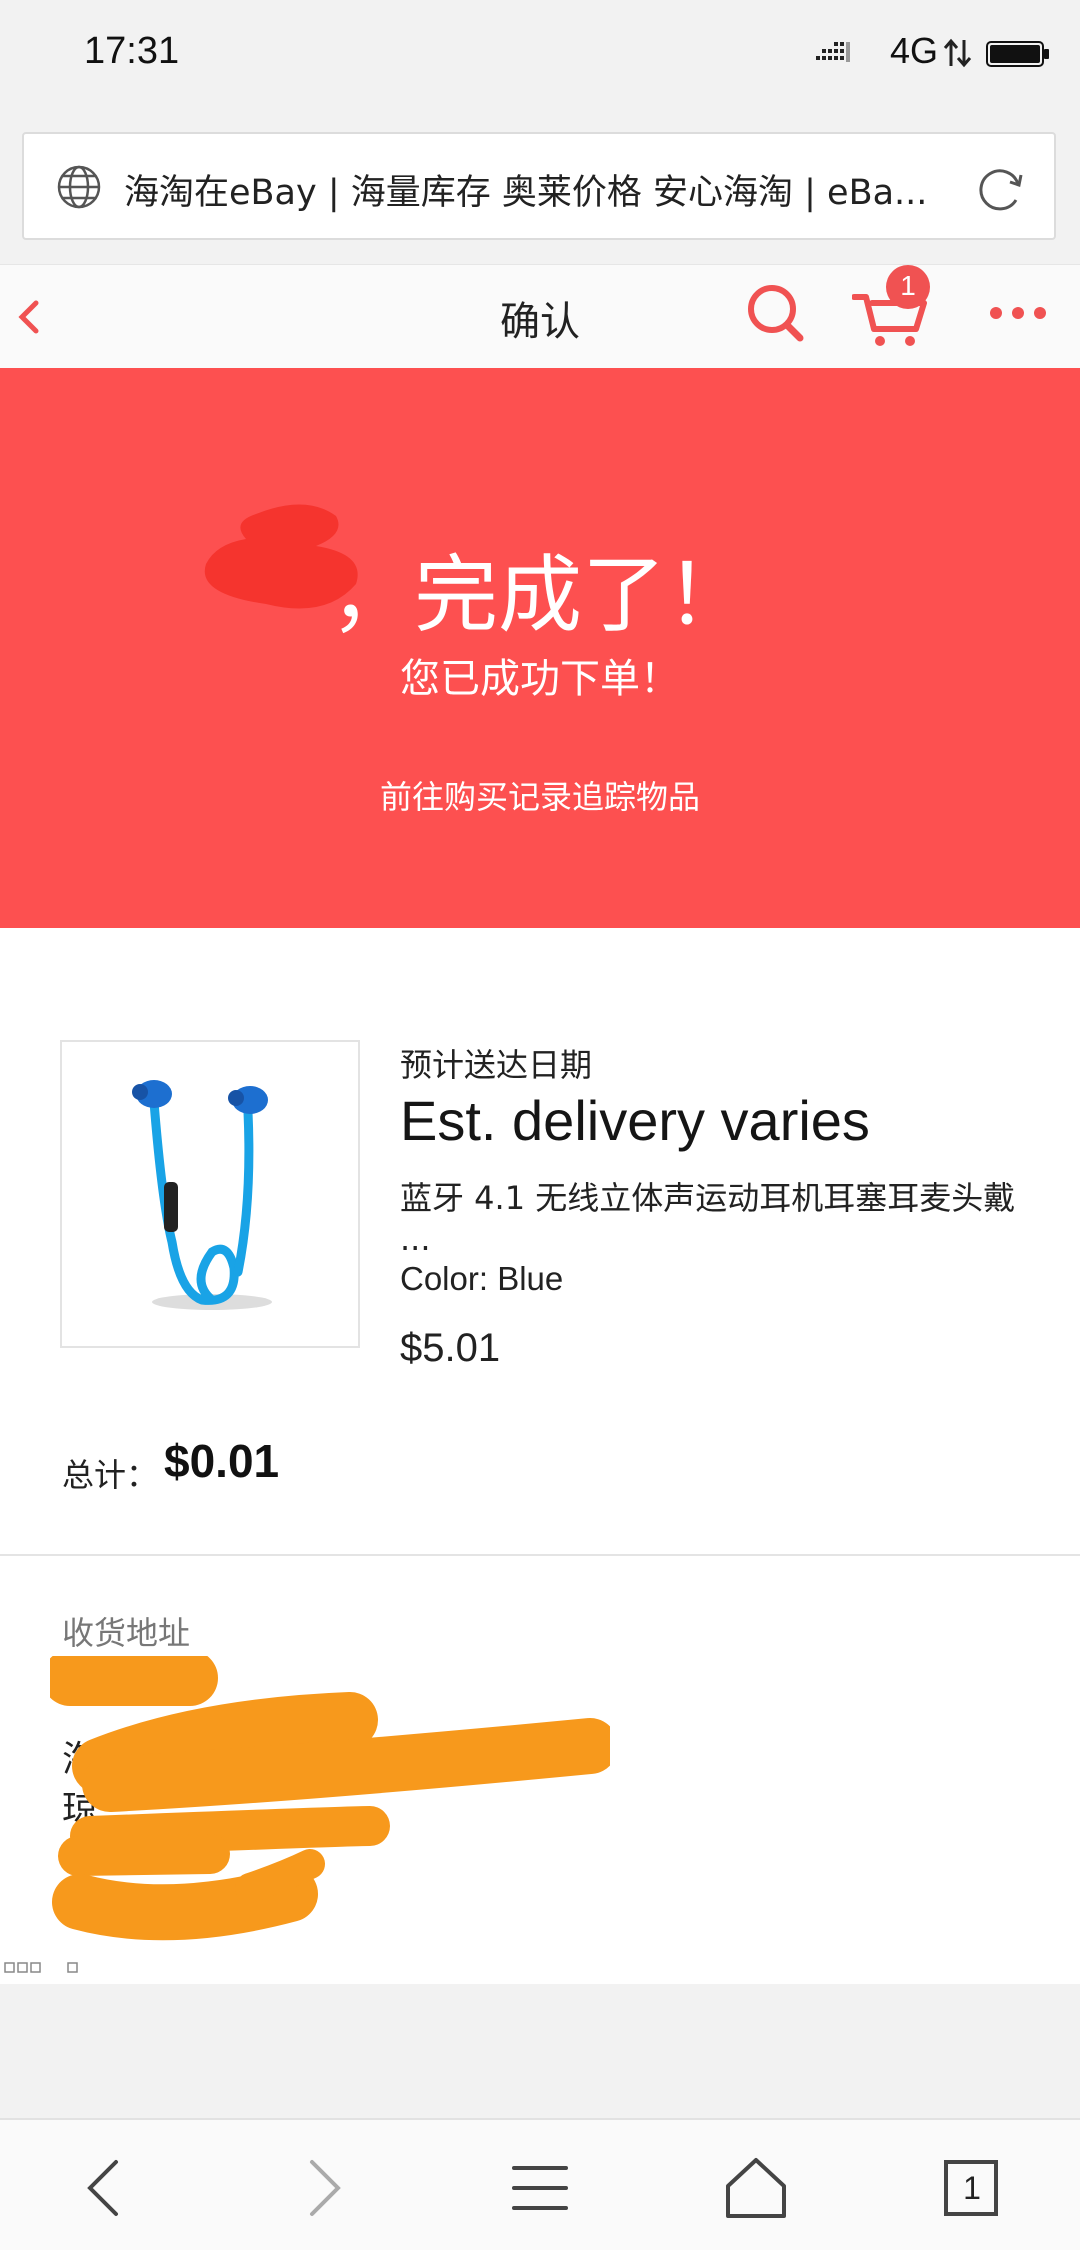 The width and height of the screenshot is (1080, 2250). Describe the element at coordinates (450, 1348) in the screenshot. I see `product-price: $5.01` at that location.